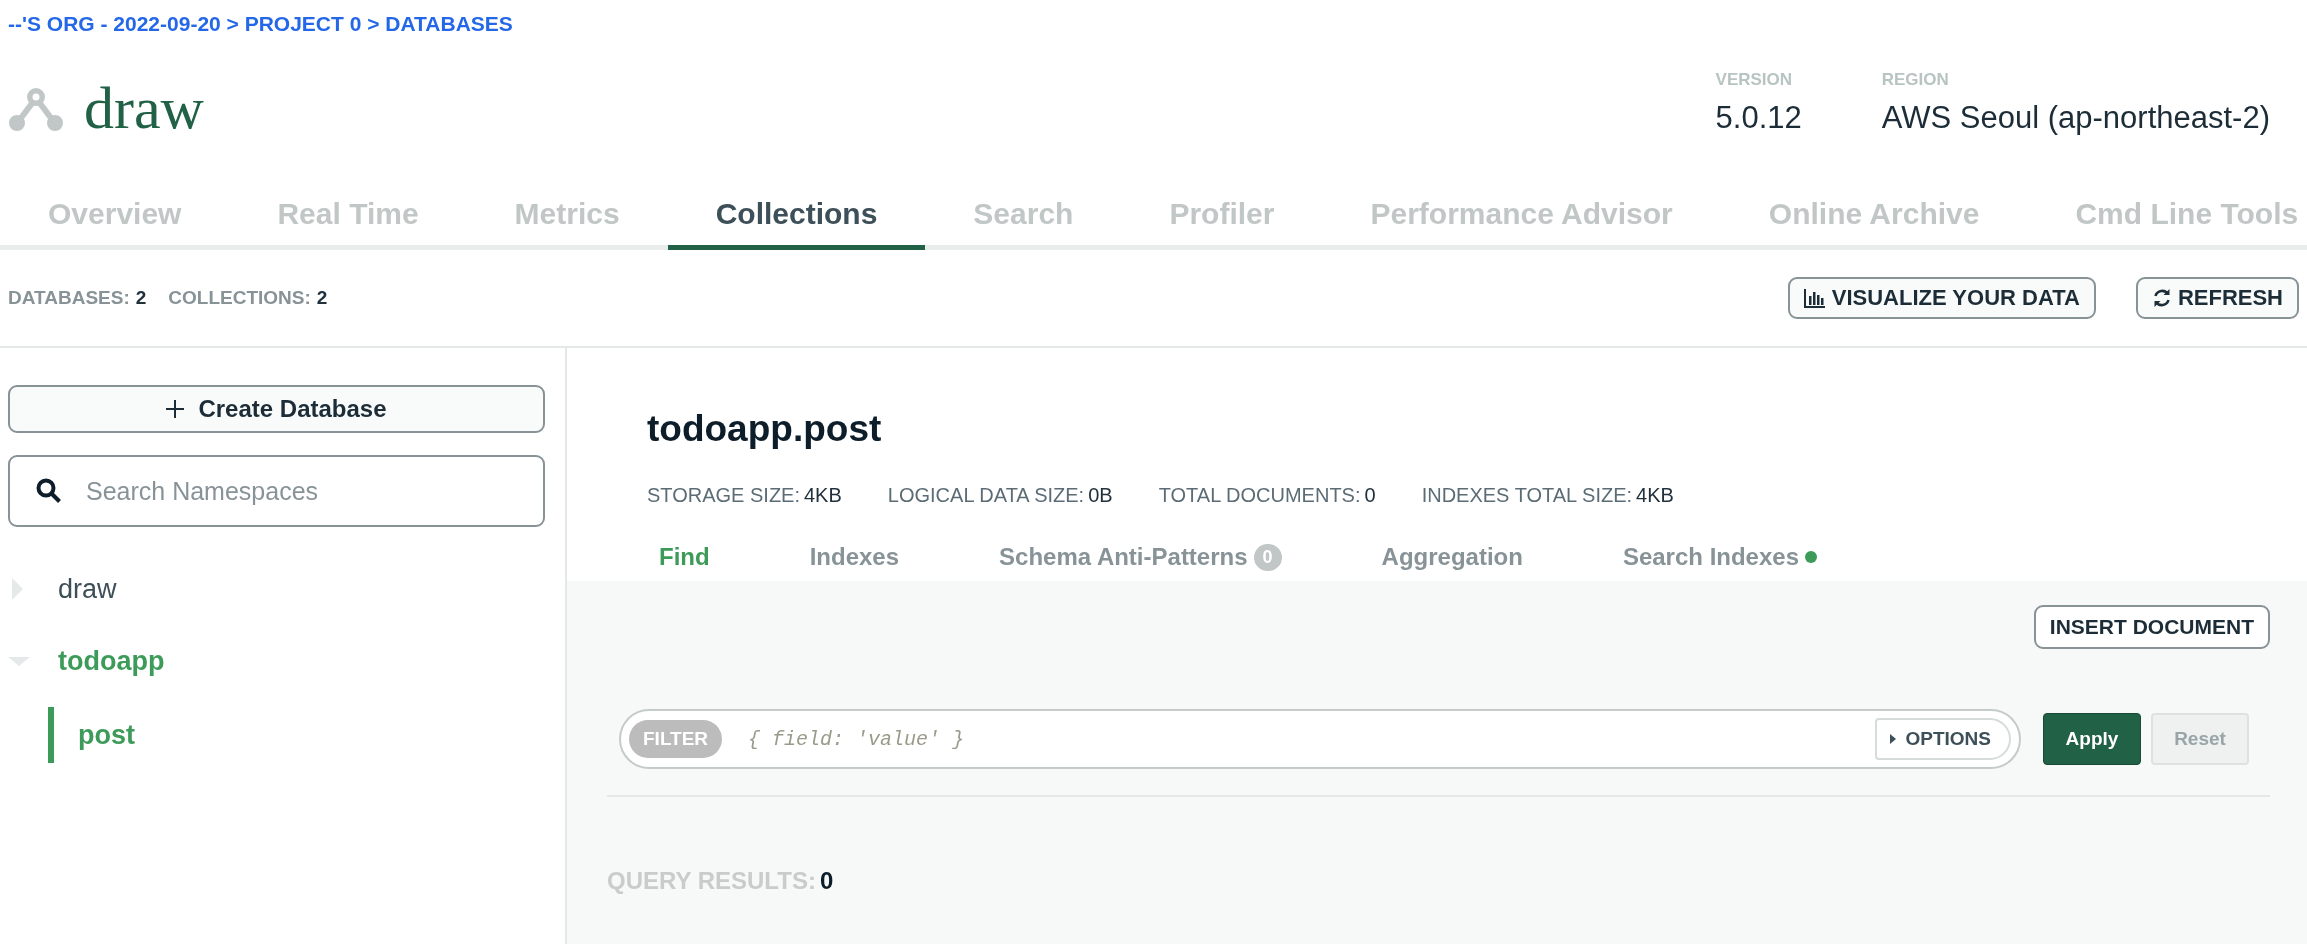 The image size is (2307, 944). I want to click on query-input: { field: 'value' }, so click(1311, 739).